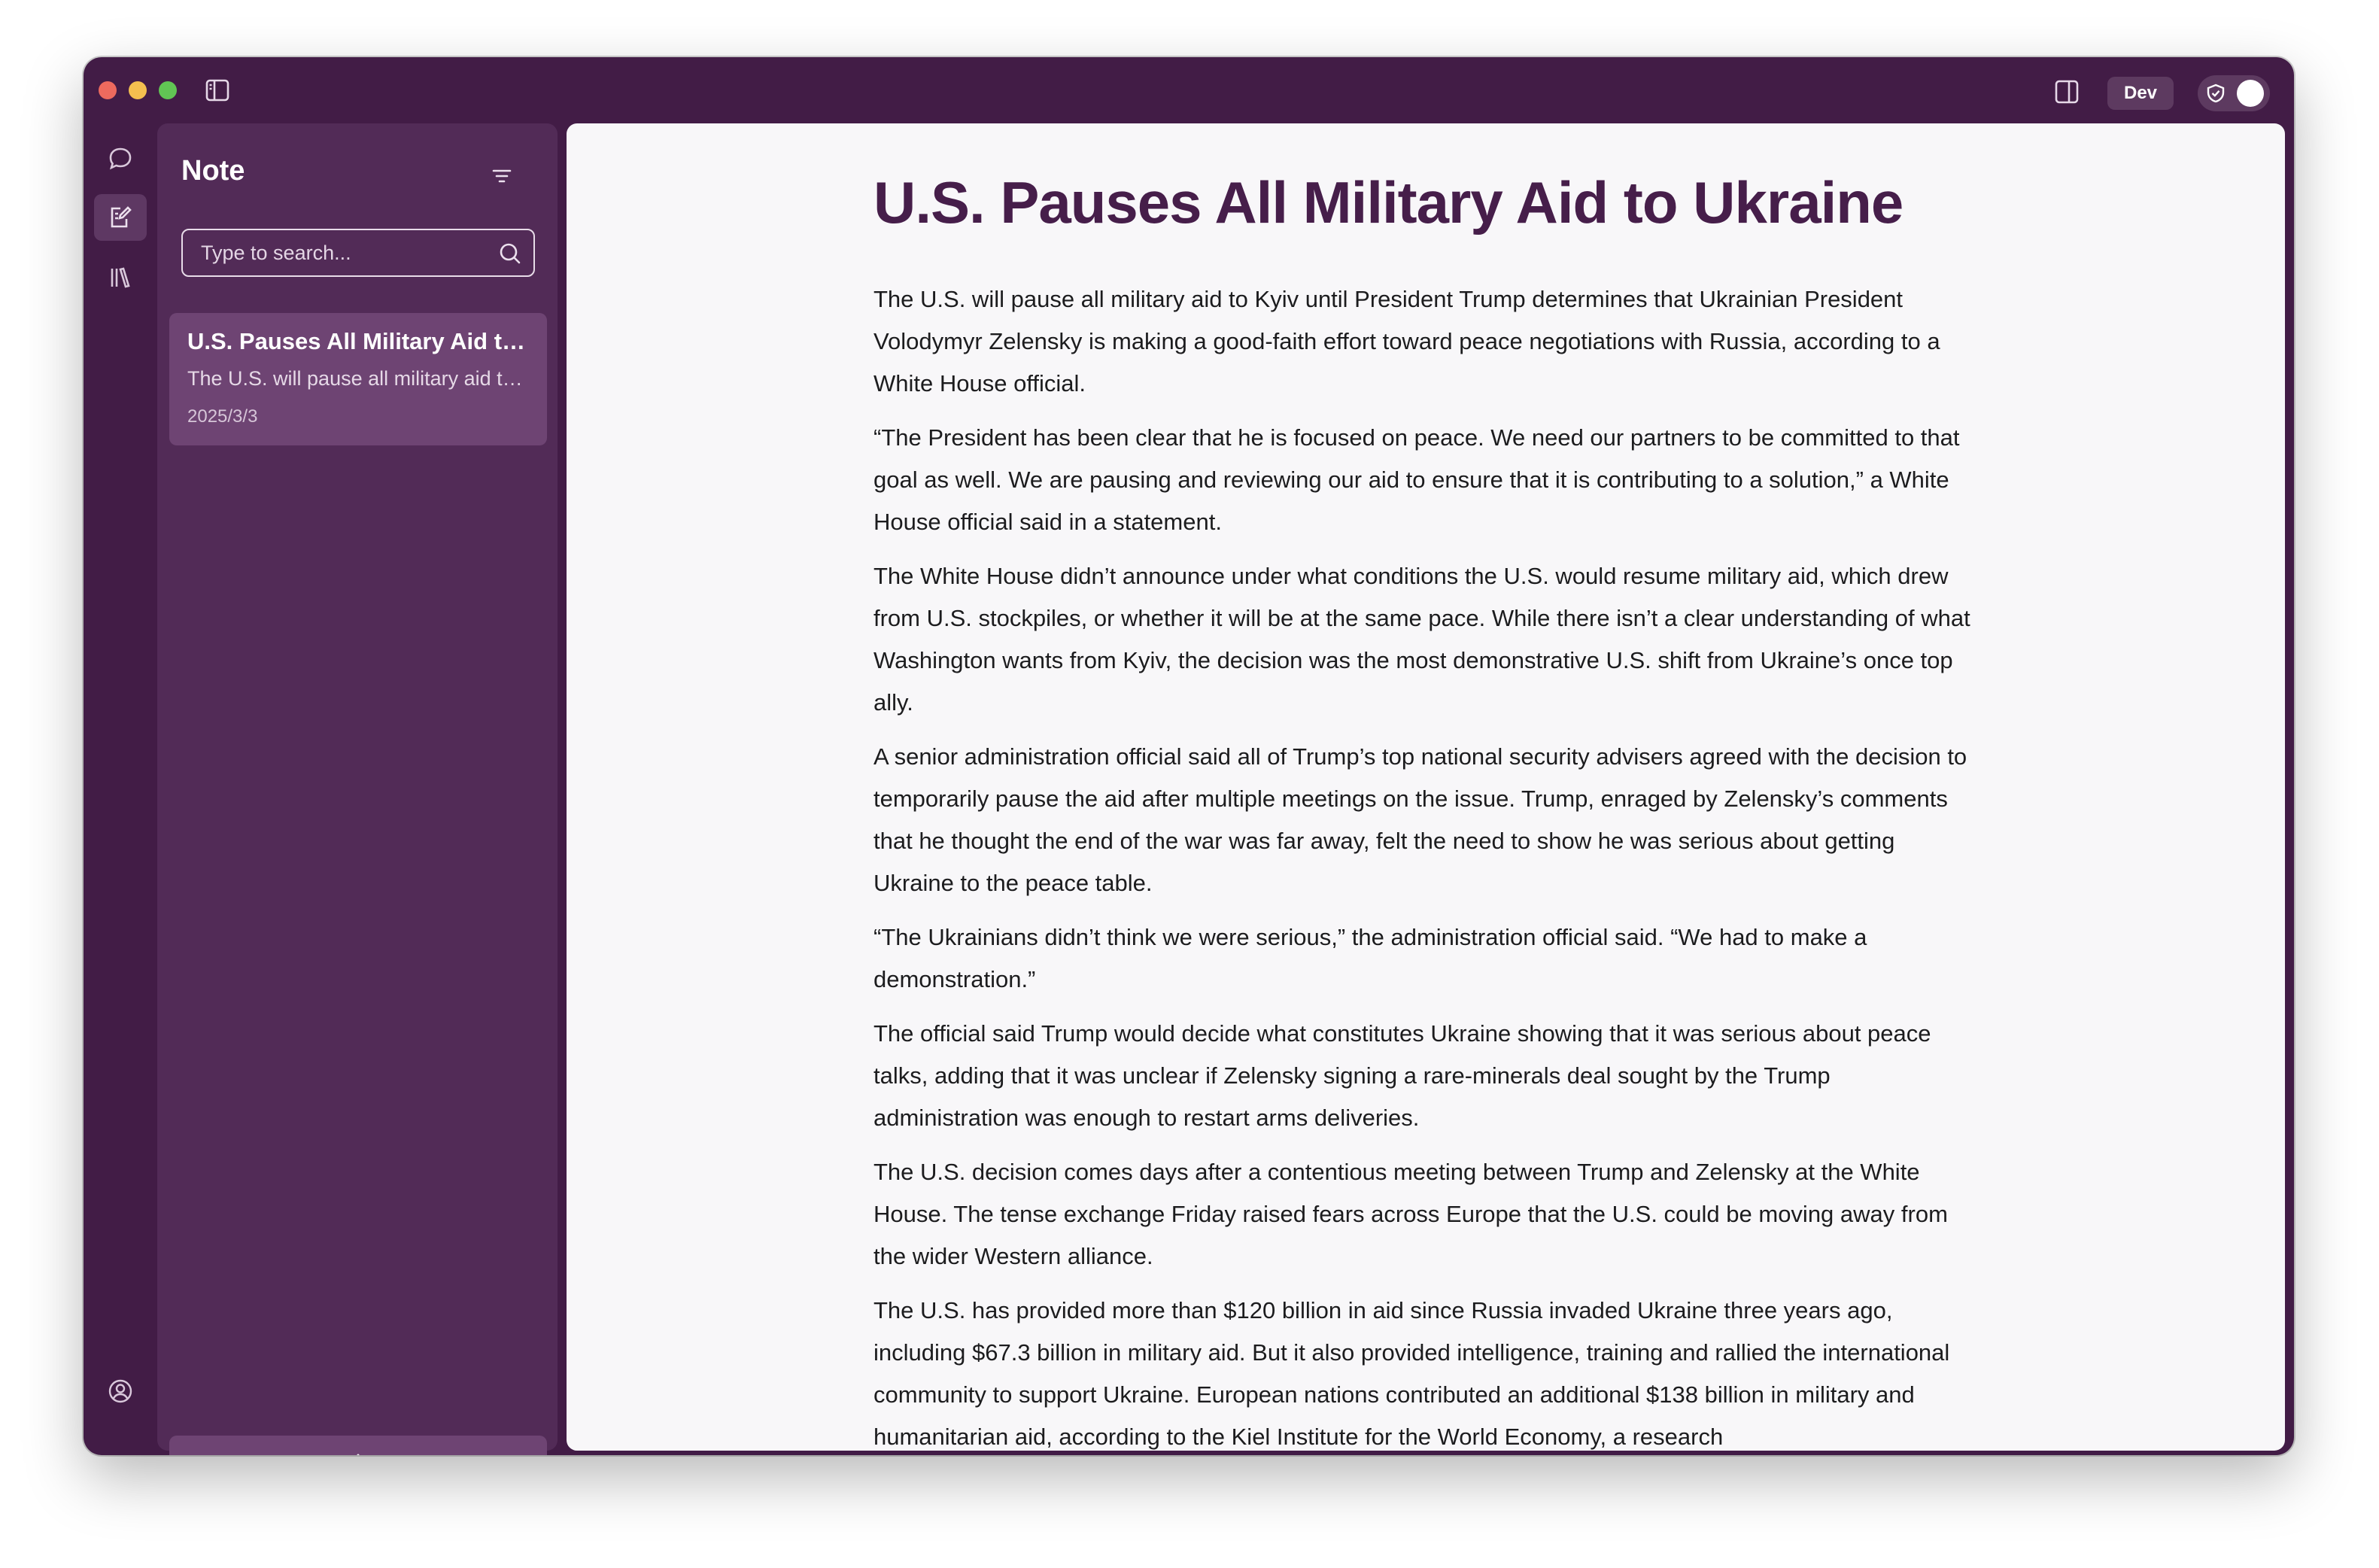 The width and height of the screenshot is (2379, 1568). What do you see at coordinates (510, 253) in the screenshot?
I see `search-icon` at bounding box center [510, 253].